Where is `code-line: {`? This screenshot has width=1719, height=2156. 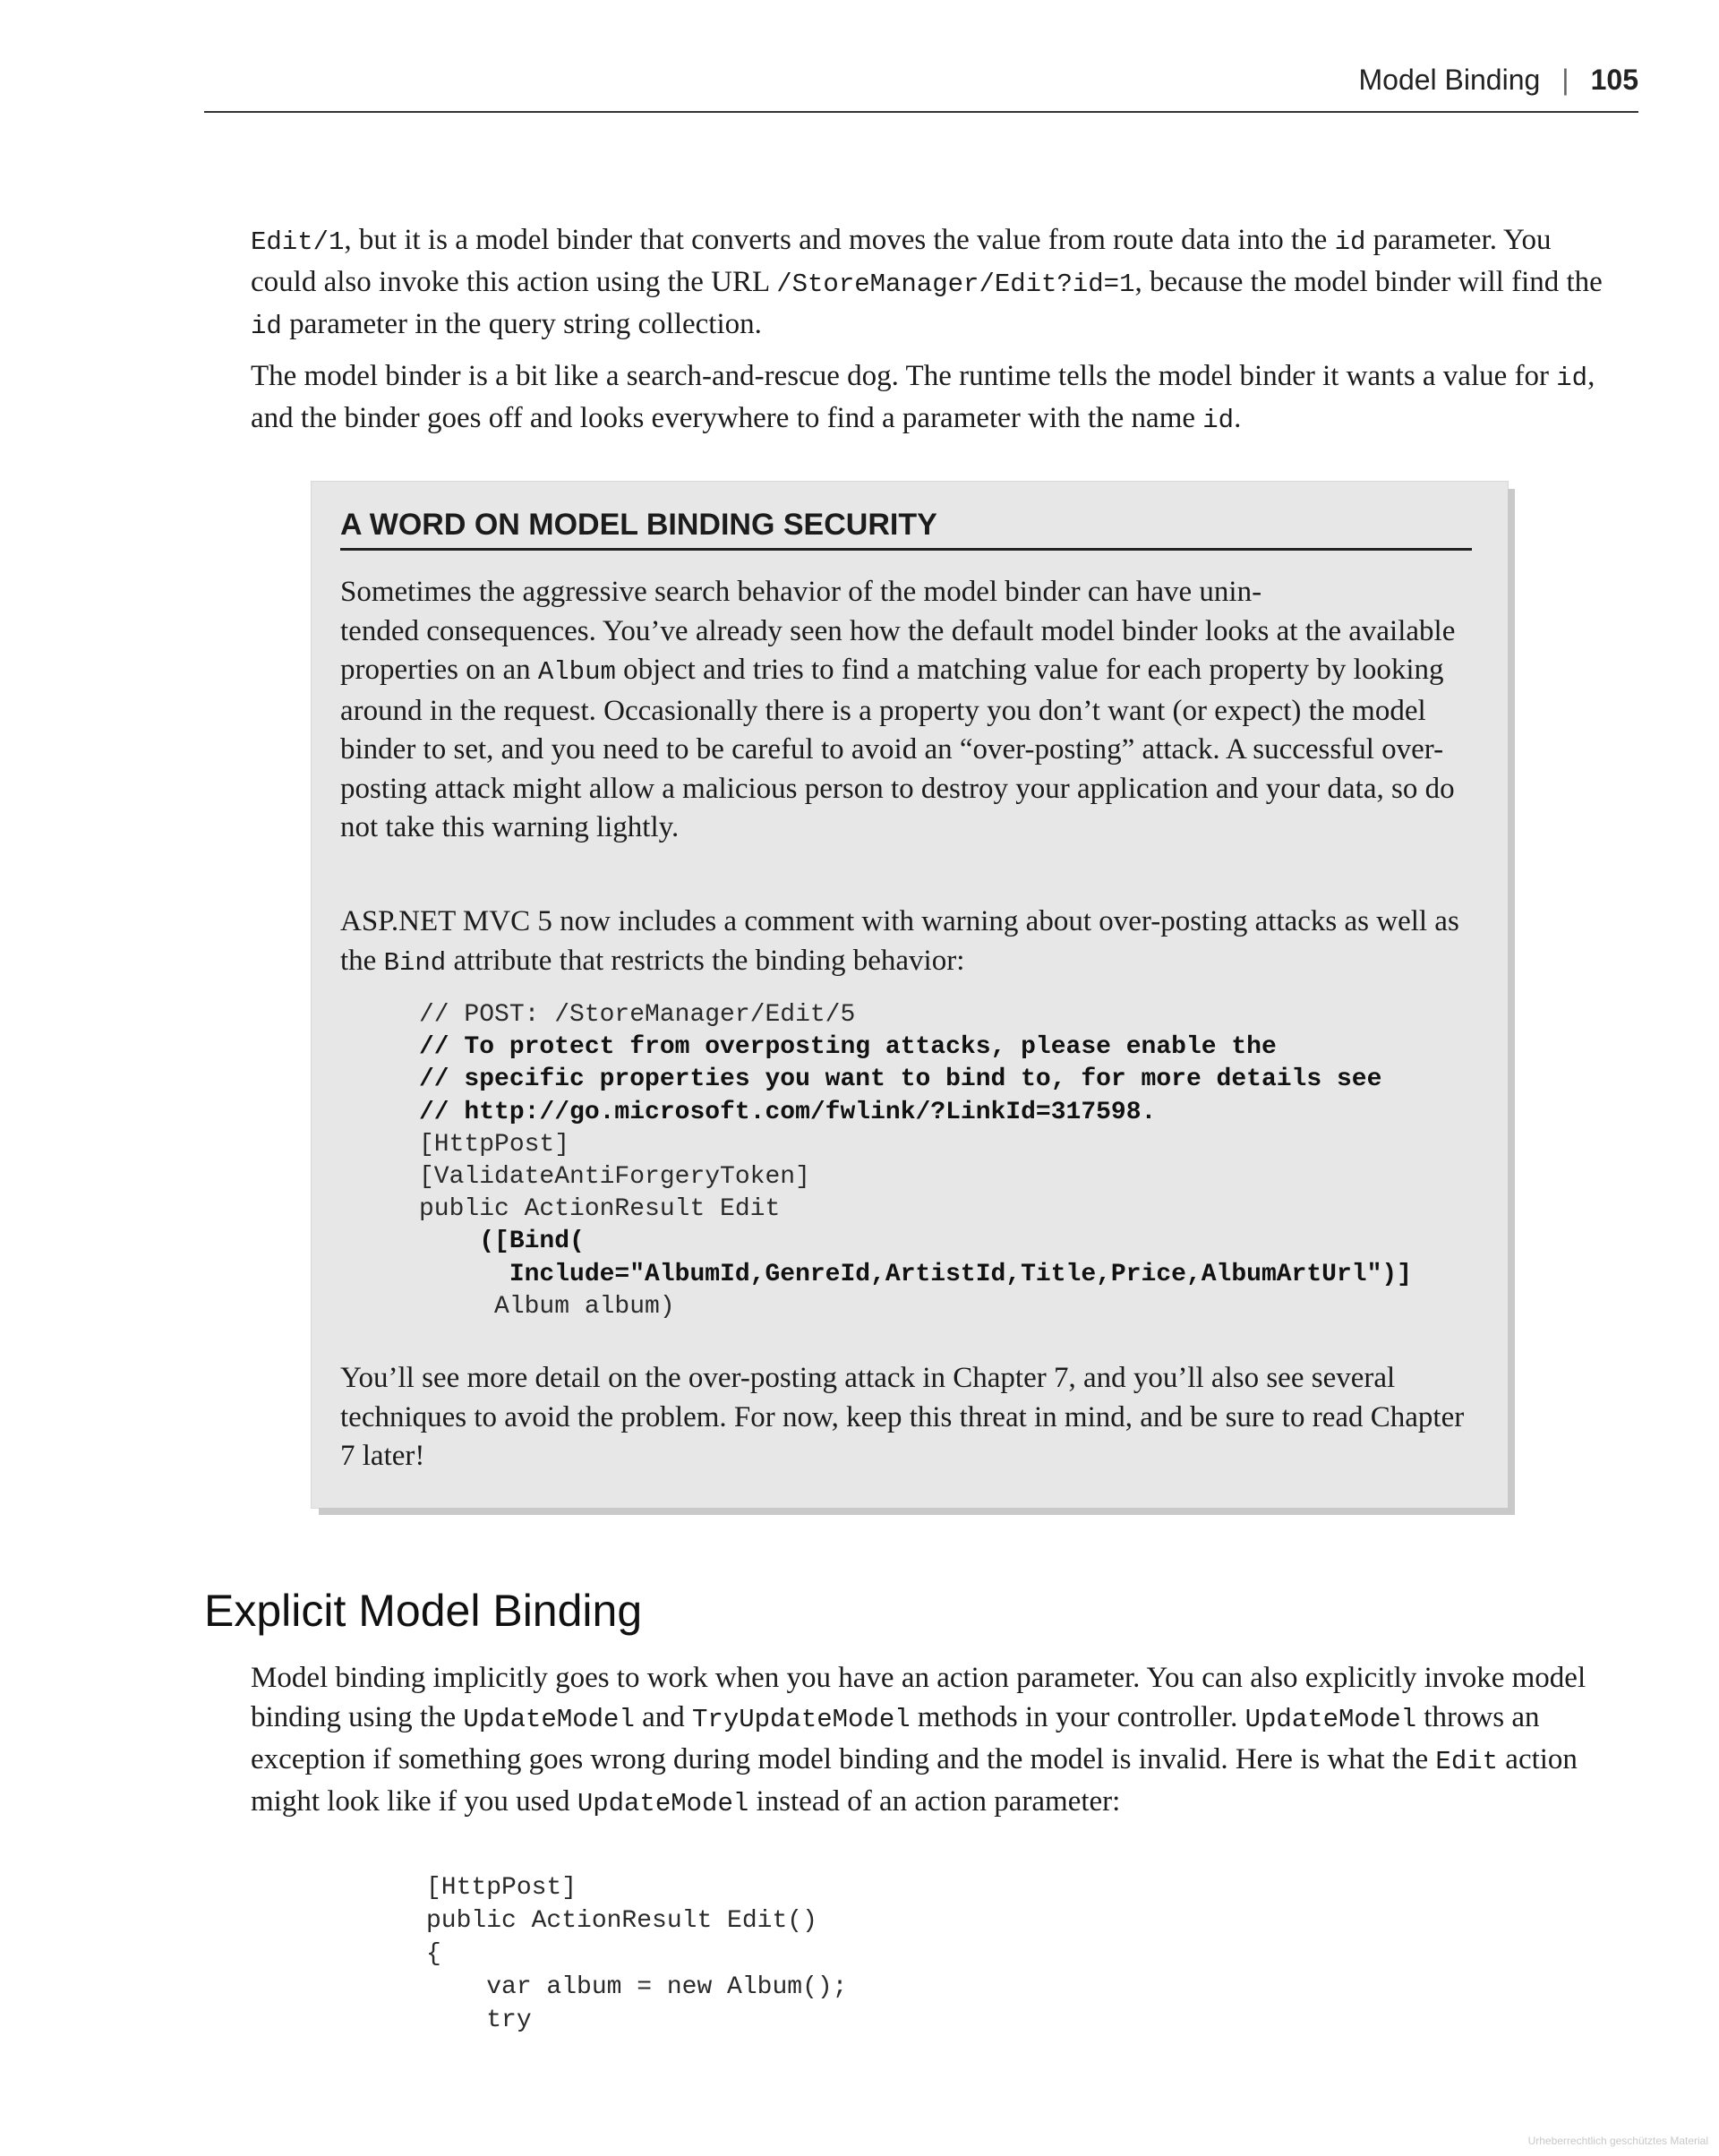
code-line: { is located at coordinates (433, 1954).